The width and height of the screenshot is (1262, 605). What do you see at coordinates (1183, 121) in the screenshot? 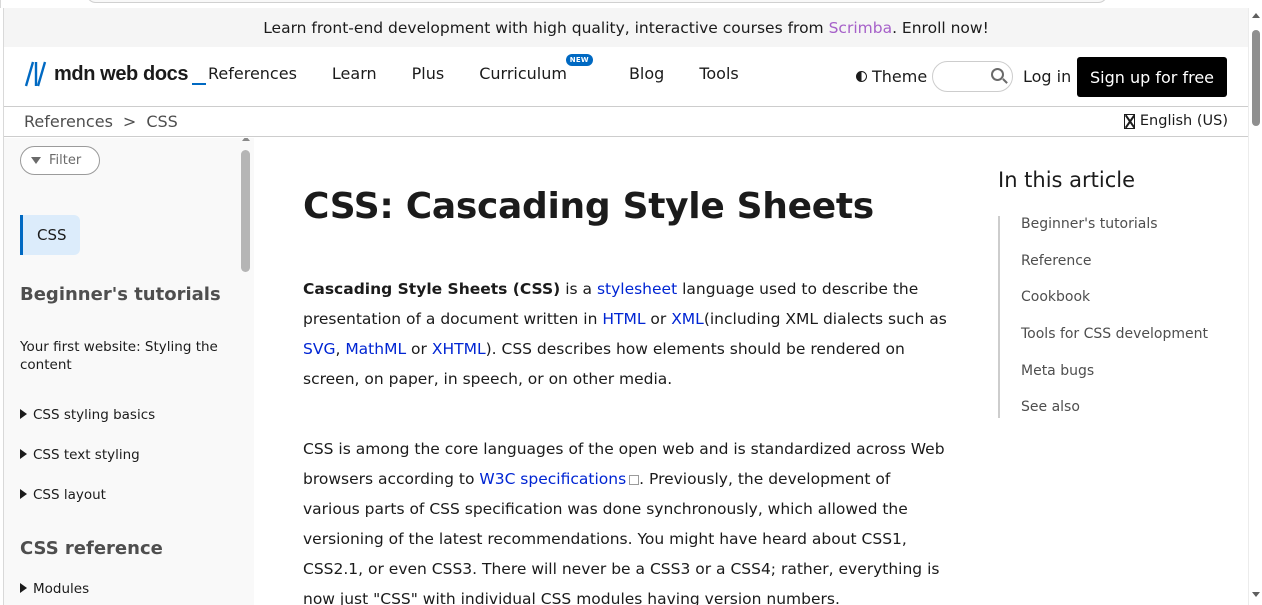
I see `language-label: English (US)` at bounding box center [1183, 121].